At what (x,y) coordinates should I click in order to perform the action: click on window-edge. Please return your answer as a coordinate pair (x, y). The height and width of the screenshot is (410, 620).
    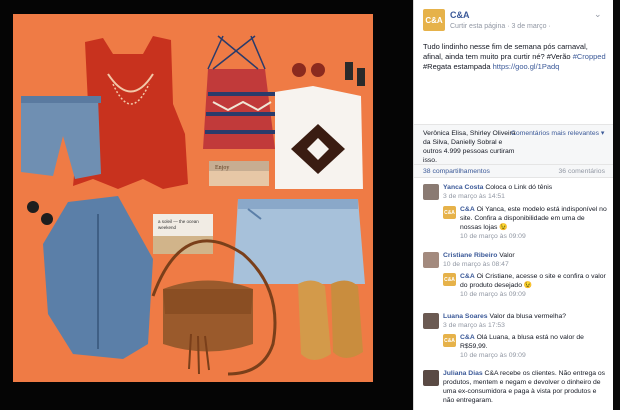
    Looking at the image, I should click on (616, 205).